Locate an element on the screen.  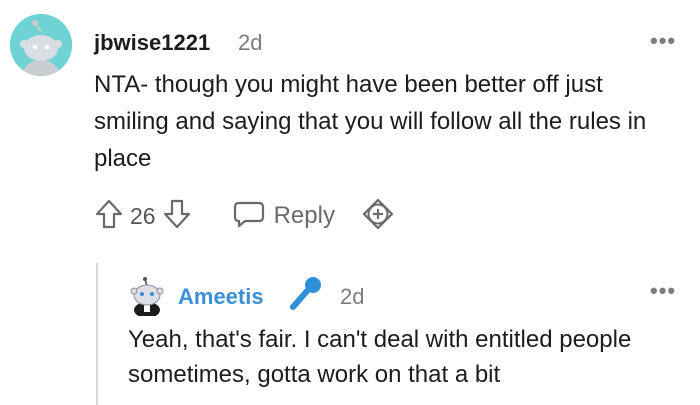
avatar is located at coordinates (41, 45).